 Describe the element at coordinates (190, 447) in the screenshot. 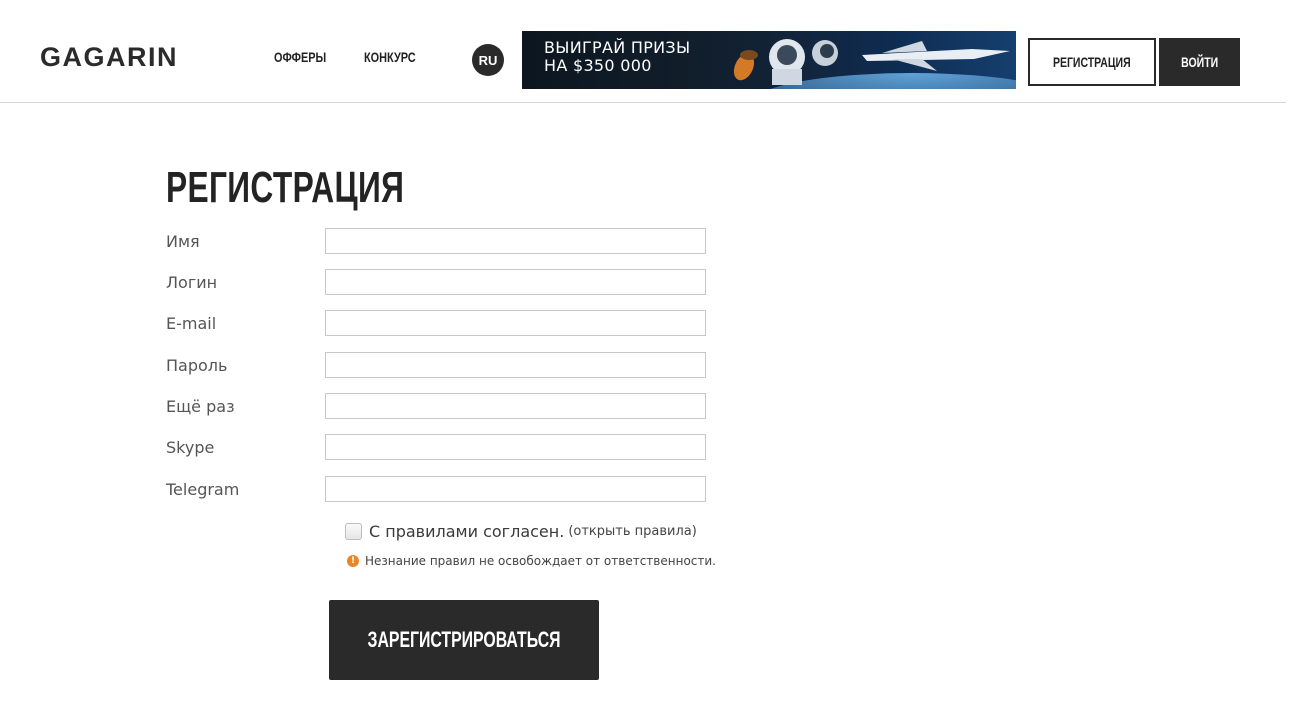

I see `skype-label: Skype` at that location.